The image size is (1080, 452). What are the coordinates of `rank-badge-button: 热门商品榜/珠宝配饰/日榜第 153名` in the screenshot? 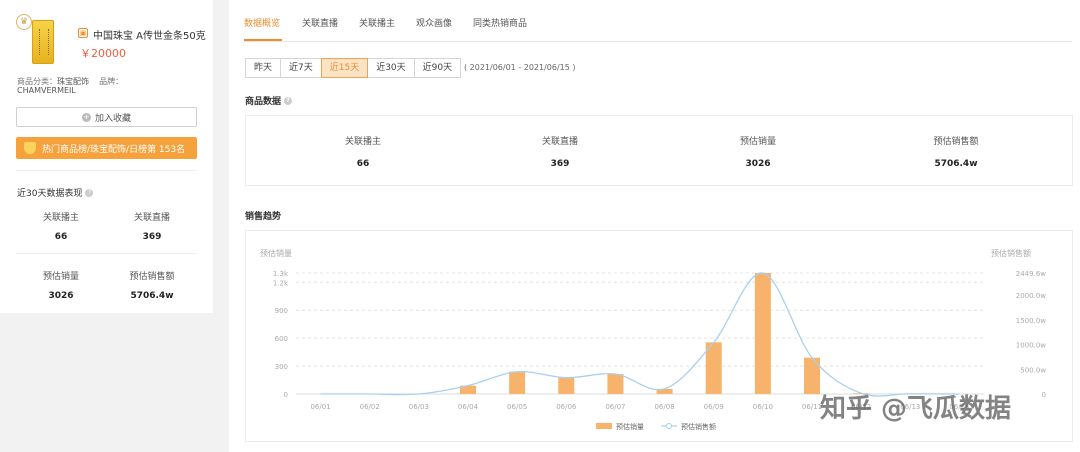 It's located at (106, 148).